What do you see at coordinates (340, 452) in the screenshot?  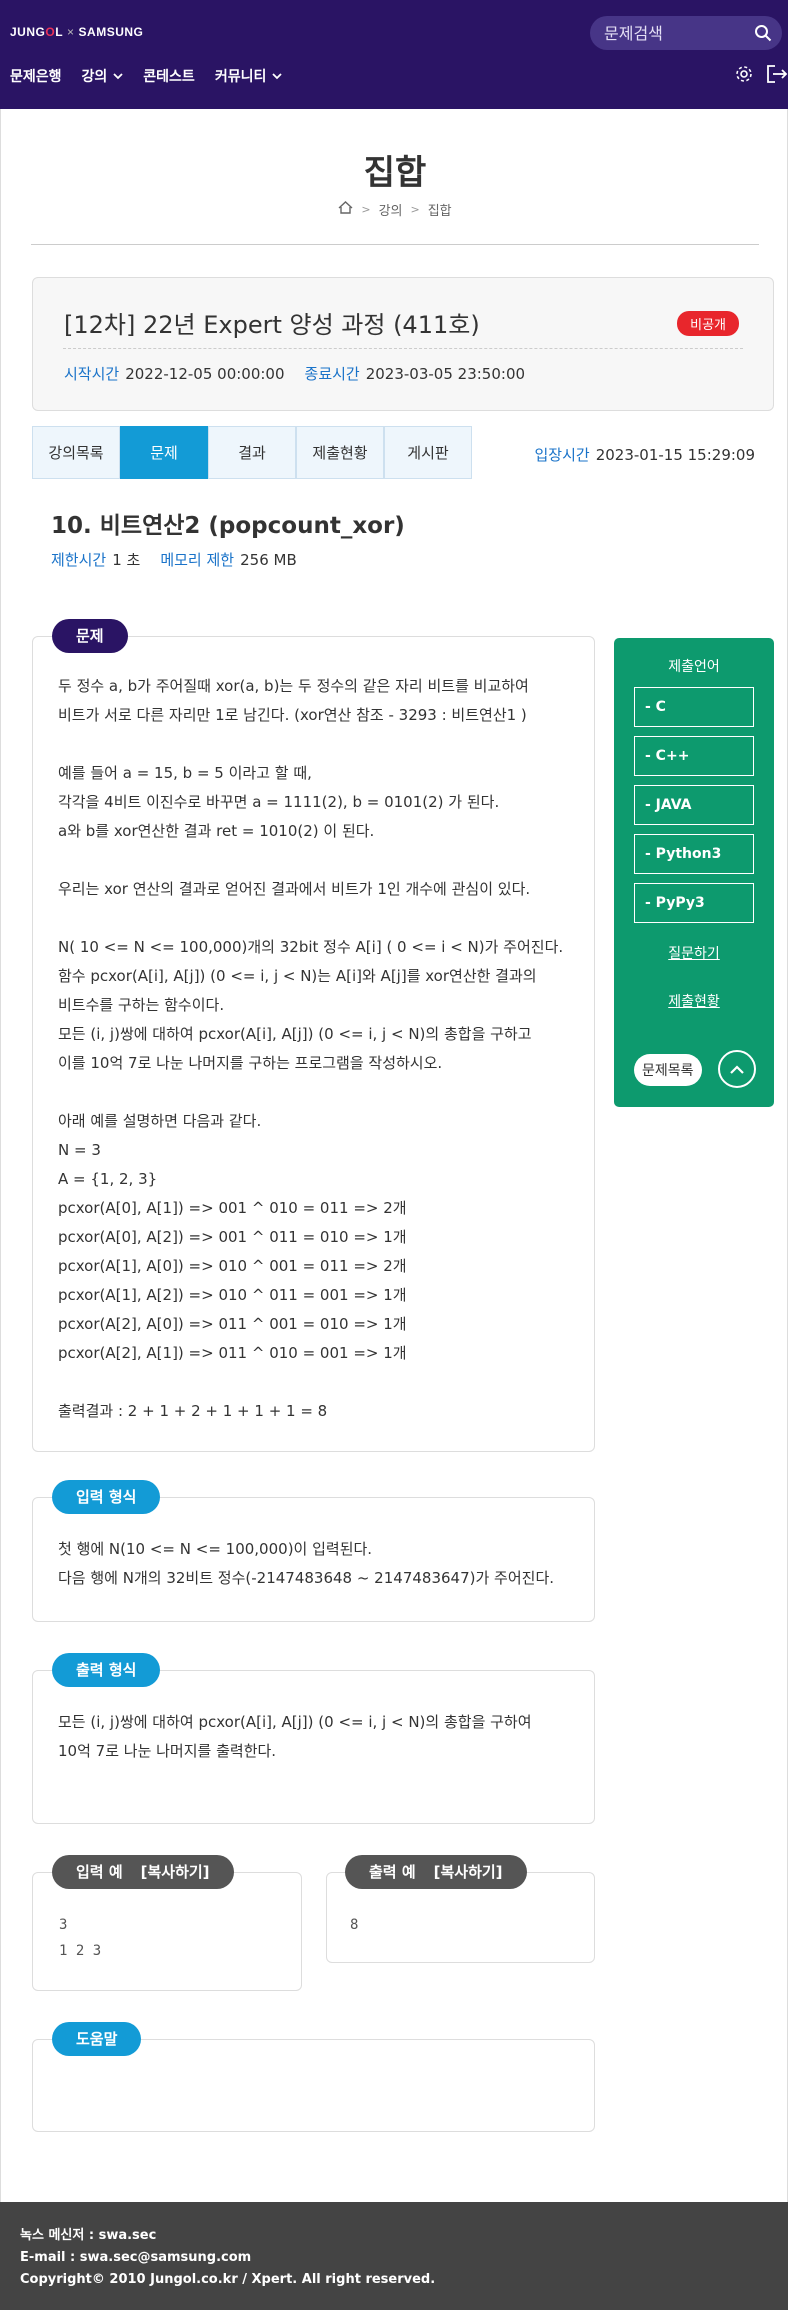 I see `tab-submission-status: 제출현황` at bounding box center [340, 452].